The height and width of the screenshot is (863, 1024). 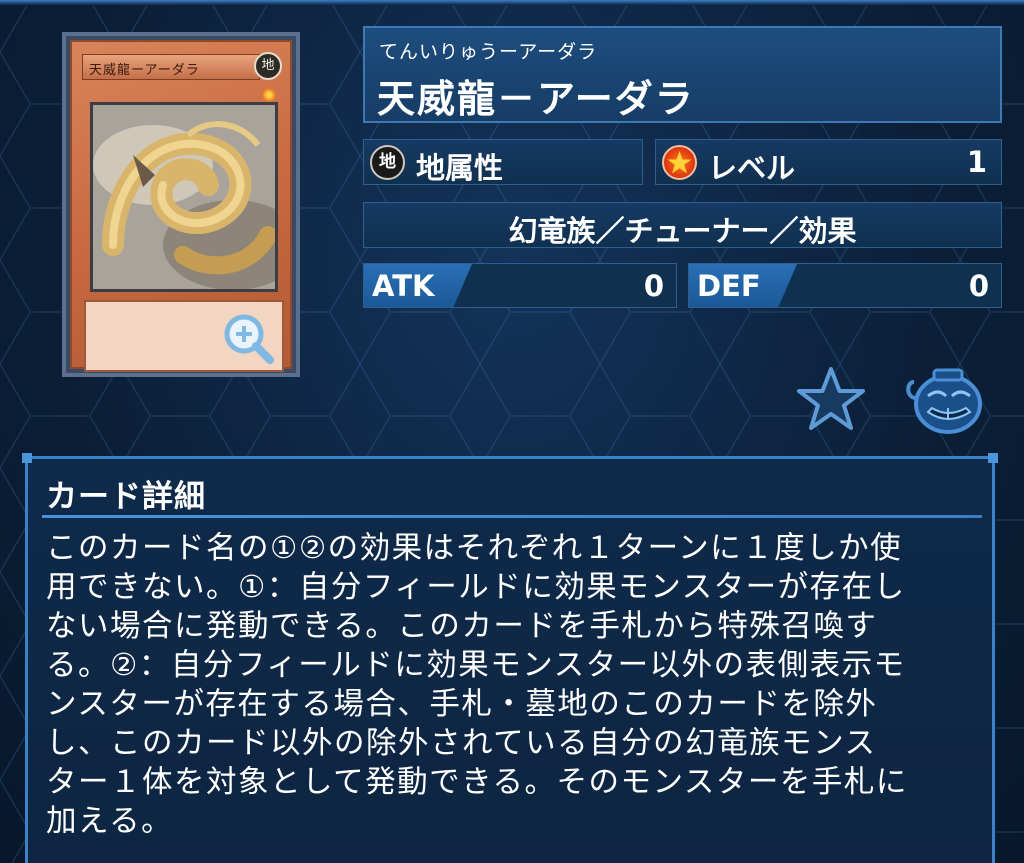 I want to click on attribute-label: 地属性, so click(x=460, y=168).